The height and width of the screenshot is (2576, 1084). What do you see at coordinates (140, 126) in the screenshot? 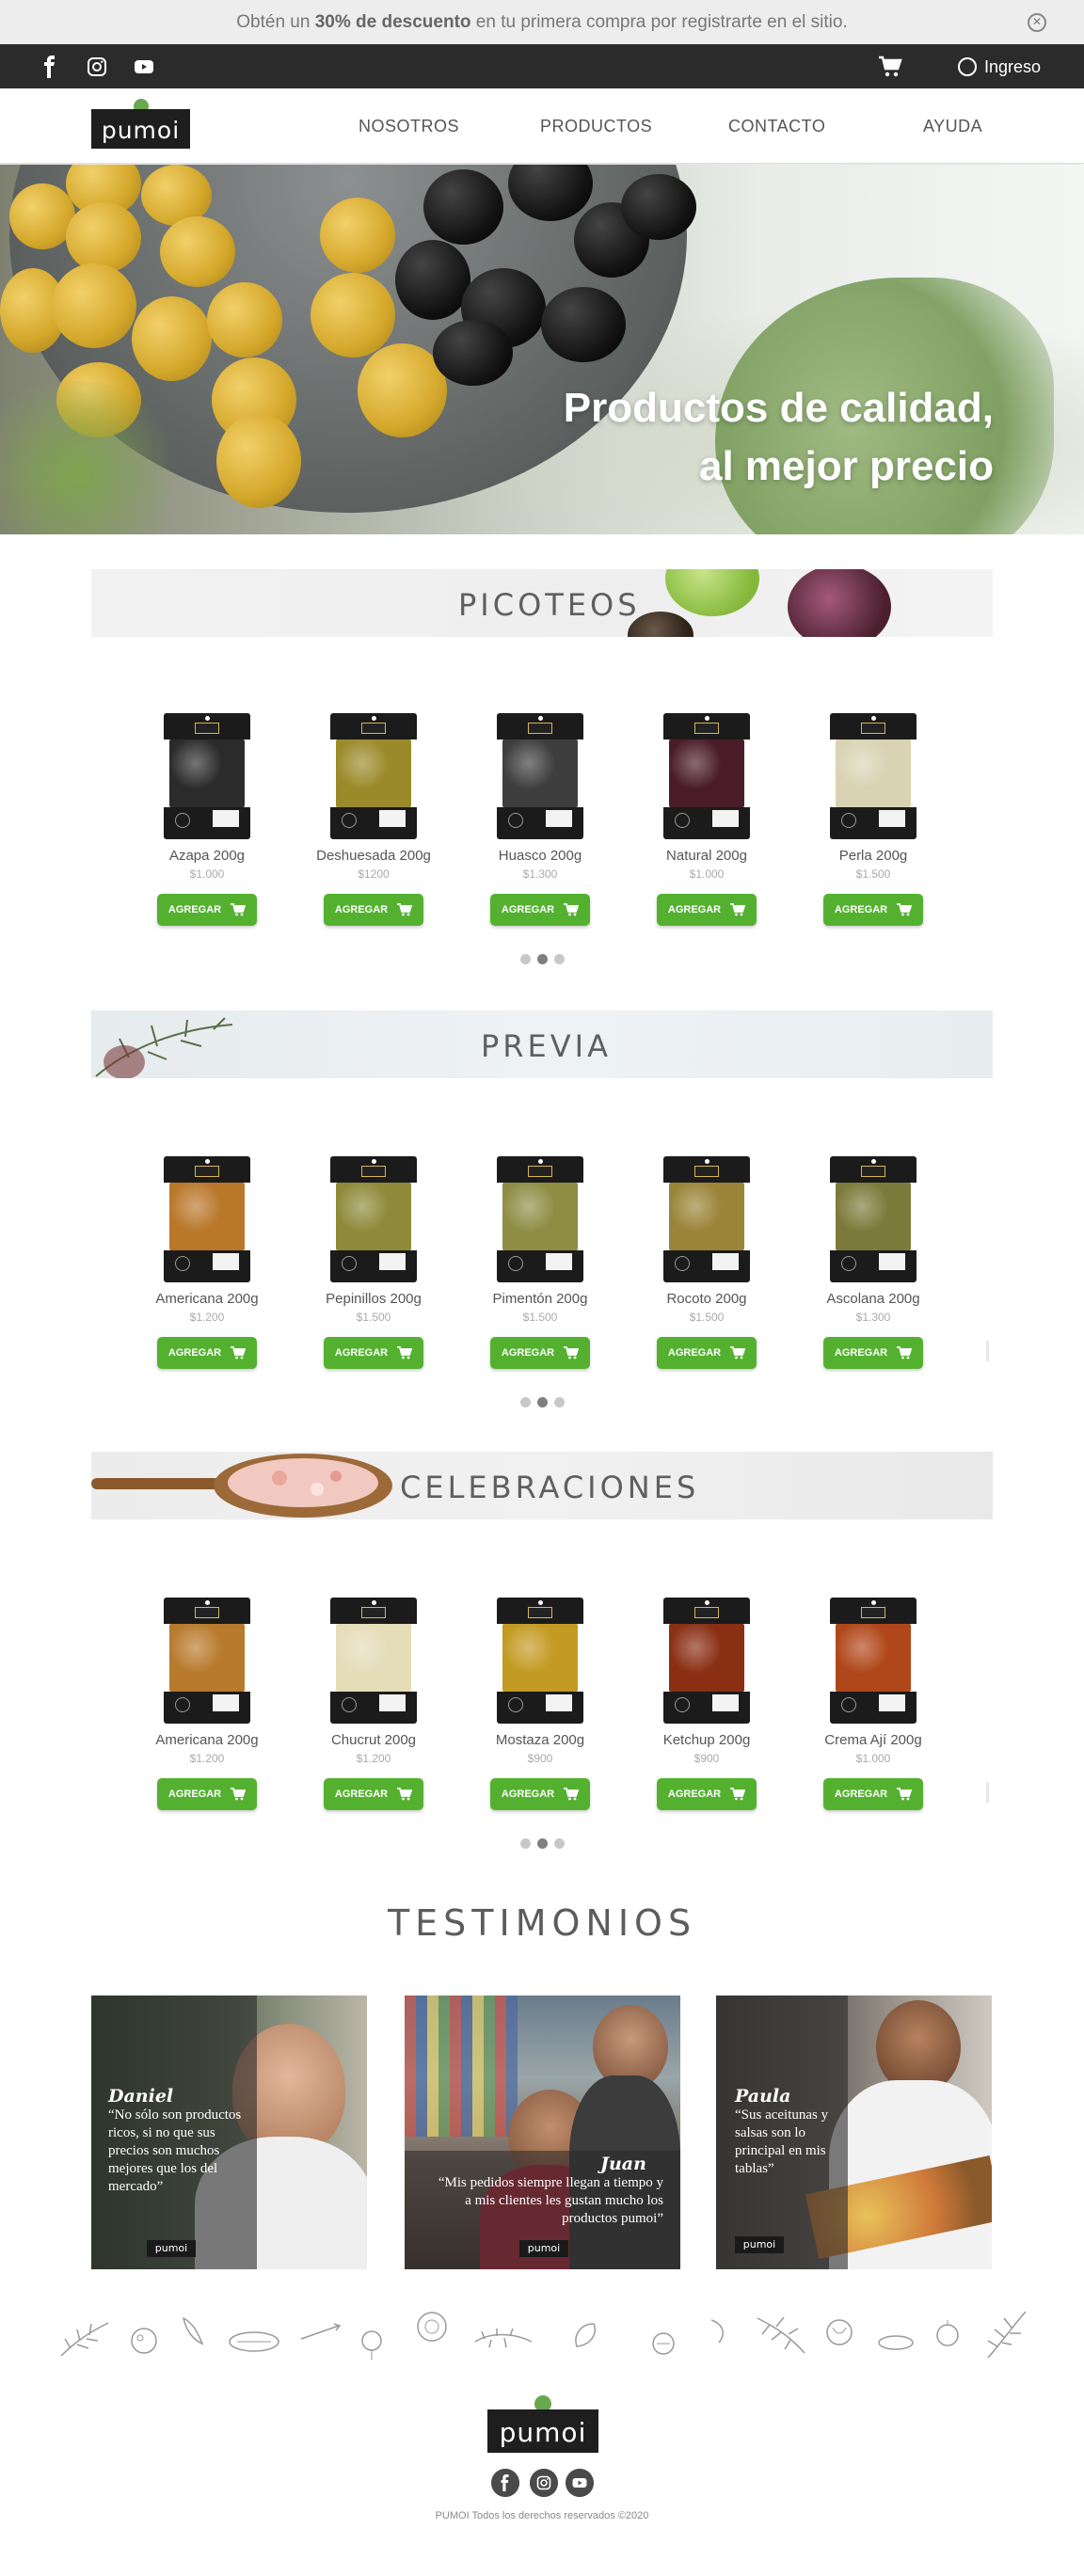
I see `pumoi-logo: pumoi` at bounding box center [140, 126].